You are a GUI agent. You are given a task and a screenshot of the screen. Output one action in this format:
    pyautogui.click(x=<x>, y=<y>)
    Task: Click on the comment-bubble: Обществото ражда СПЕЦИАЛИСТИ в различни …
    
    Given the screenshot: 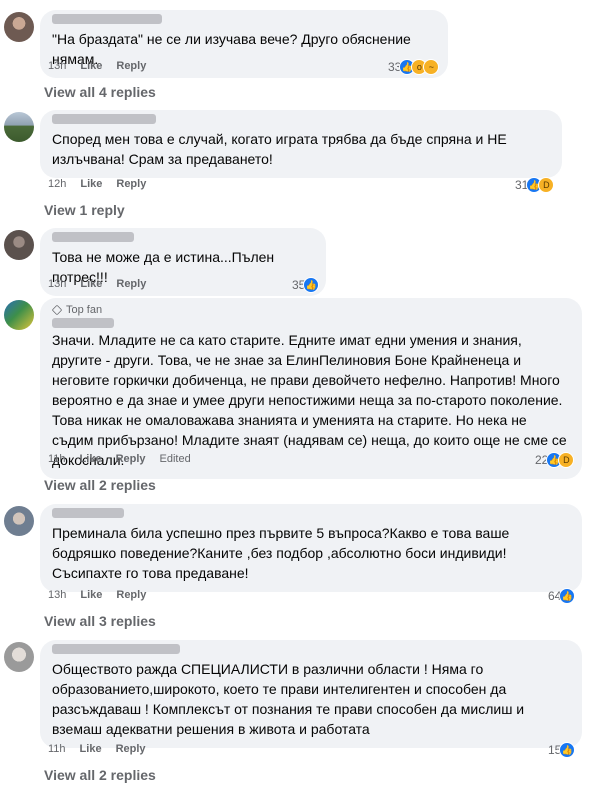 What is the action you would take?
    pyautogui.click(x=311, y=694)
    